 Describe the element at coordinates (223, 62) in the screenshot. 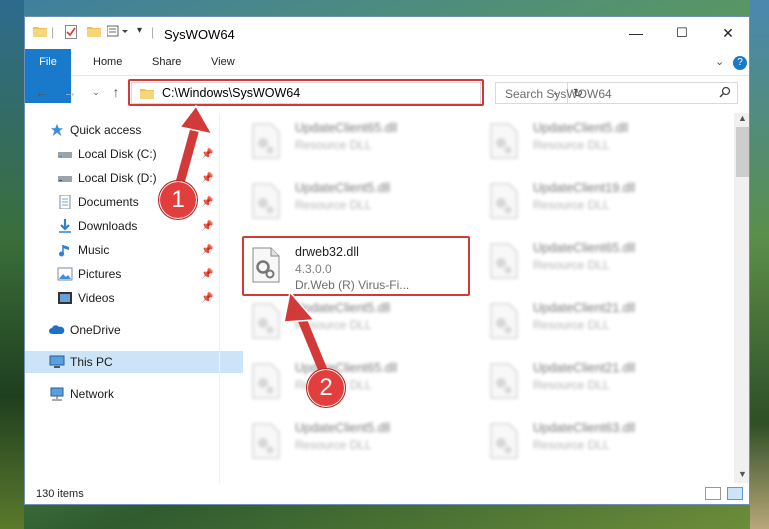

I see `tab-view: View` at that location.